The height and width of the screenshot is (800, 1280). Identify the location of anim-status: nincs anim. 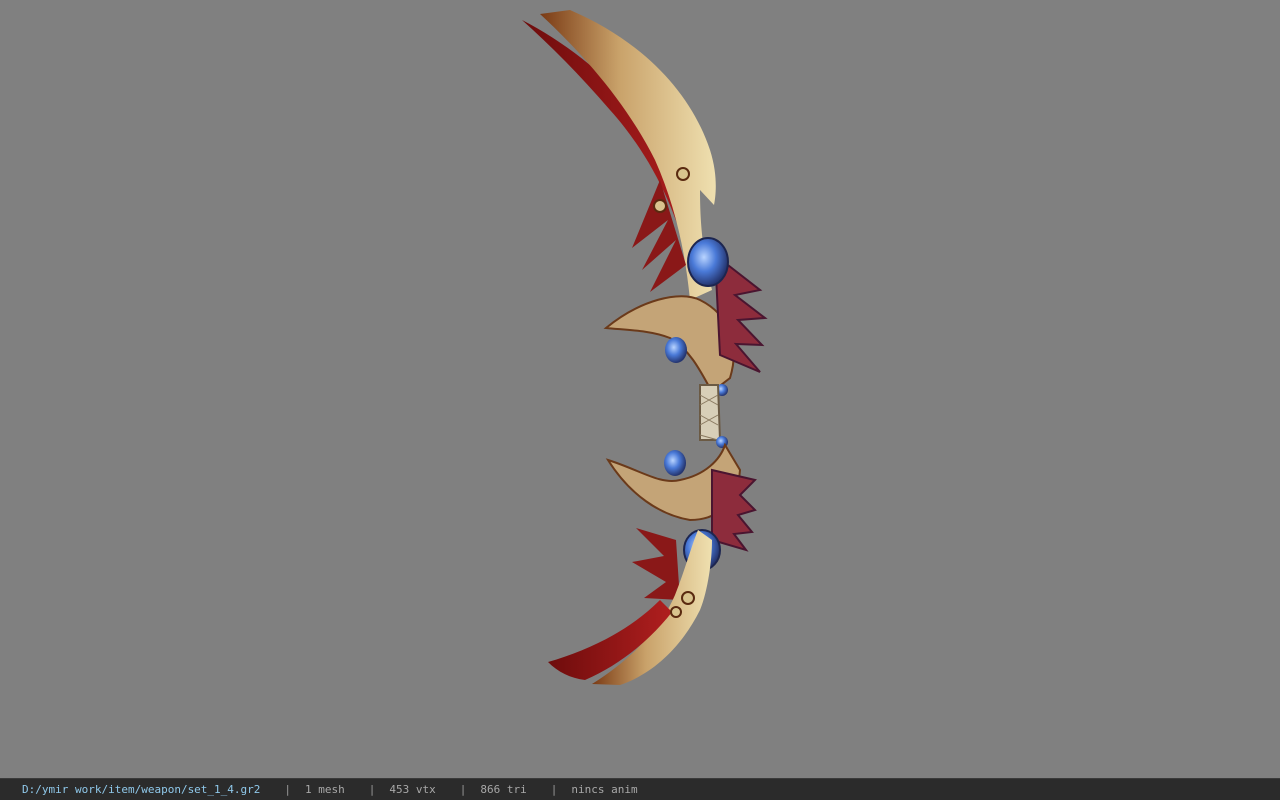
(604, 789).